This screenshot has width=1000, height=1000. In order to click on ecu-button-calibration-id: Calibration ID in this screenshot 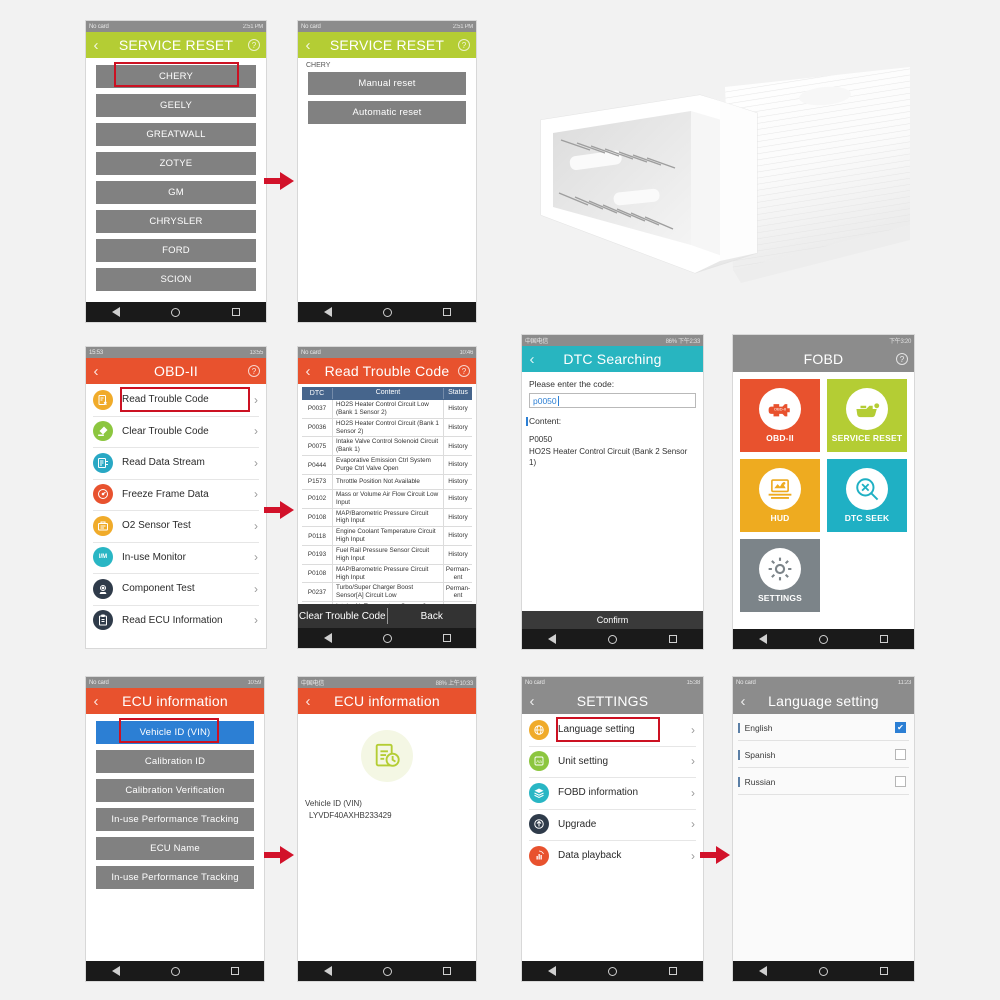, I will do `click(175, 761)`.